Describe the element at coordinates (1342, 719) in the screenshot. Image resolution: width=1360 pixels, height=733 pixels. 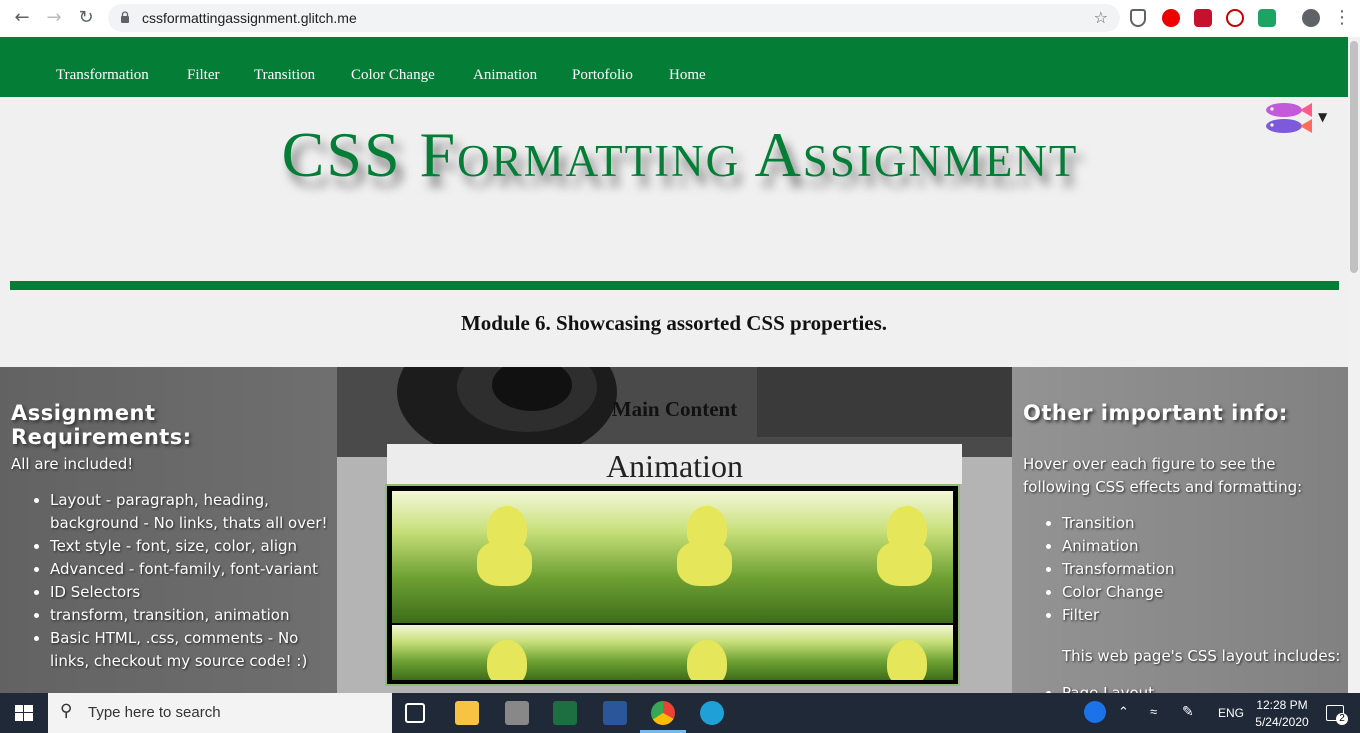
I see `notification-count-badge: 2` at that location.